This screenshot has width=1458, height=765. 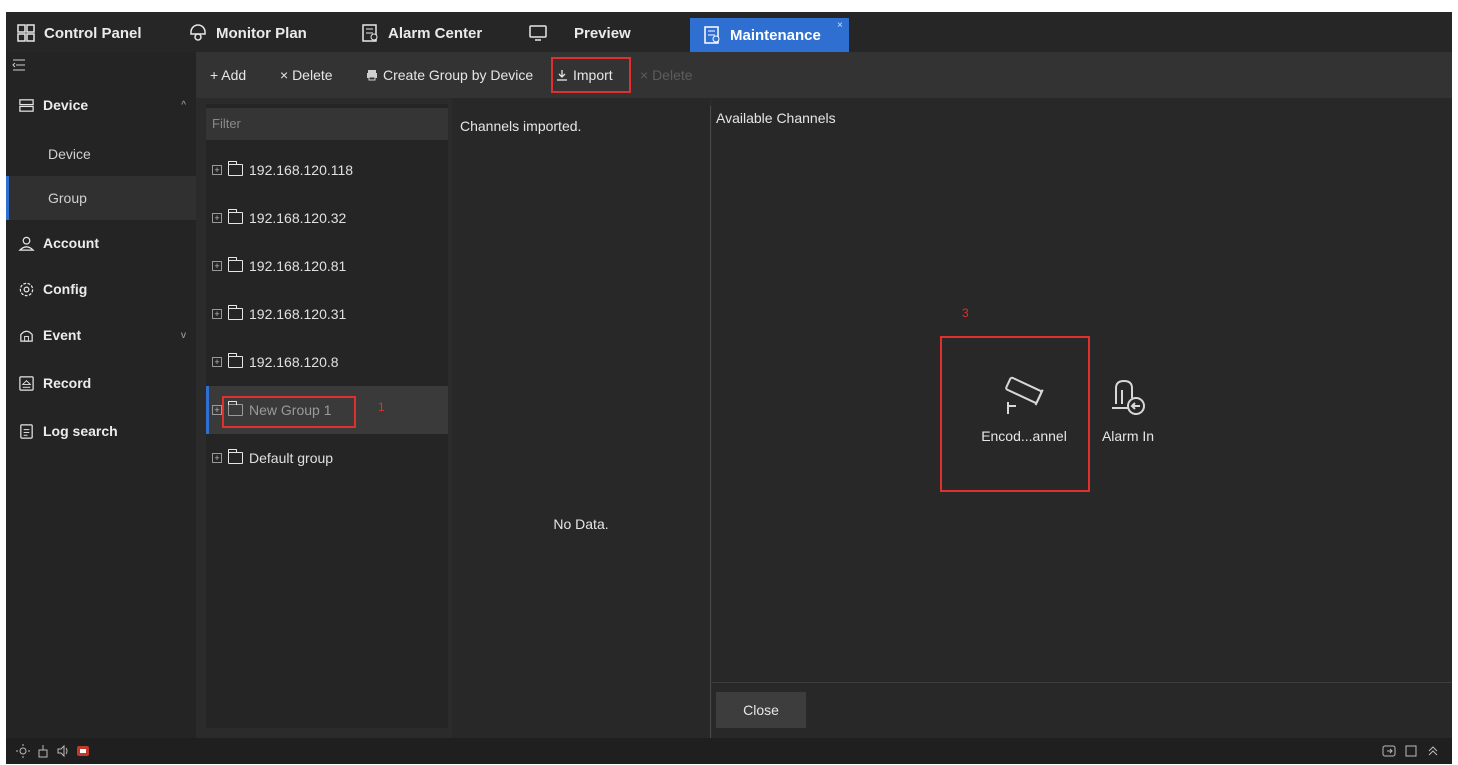 I want to click on channel-alarm-in: Alarm In, so click(x=1128, y=411).